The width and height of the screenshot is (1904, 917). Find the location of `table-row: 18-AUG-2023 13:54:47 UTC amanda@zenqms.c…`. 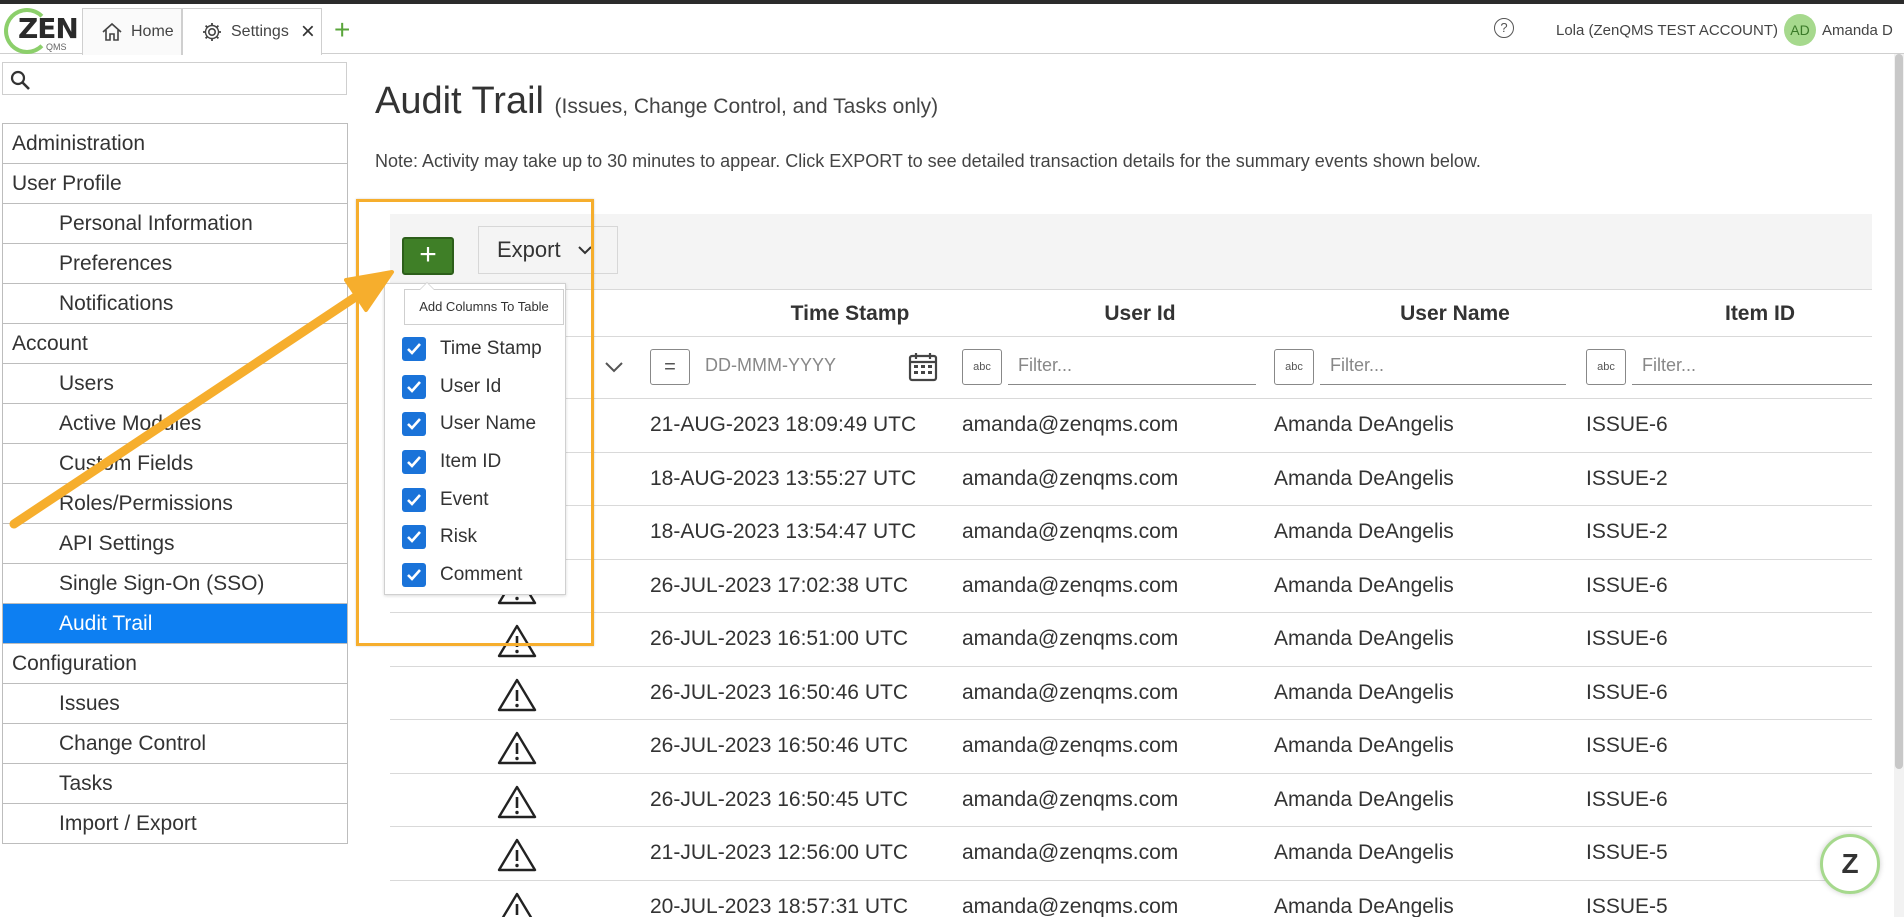

table-row: 18-AUG-2023 13:54:47 UTC amanda@zenqms.c… is located at coordinates (1131, 533).